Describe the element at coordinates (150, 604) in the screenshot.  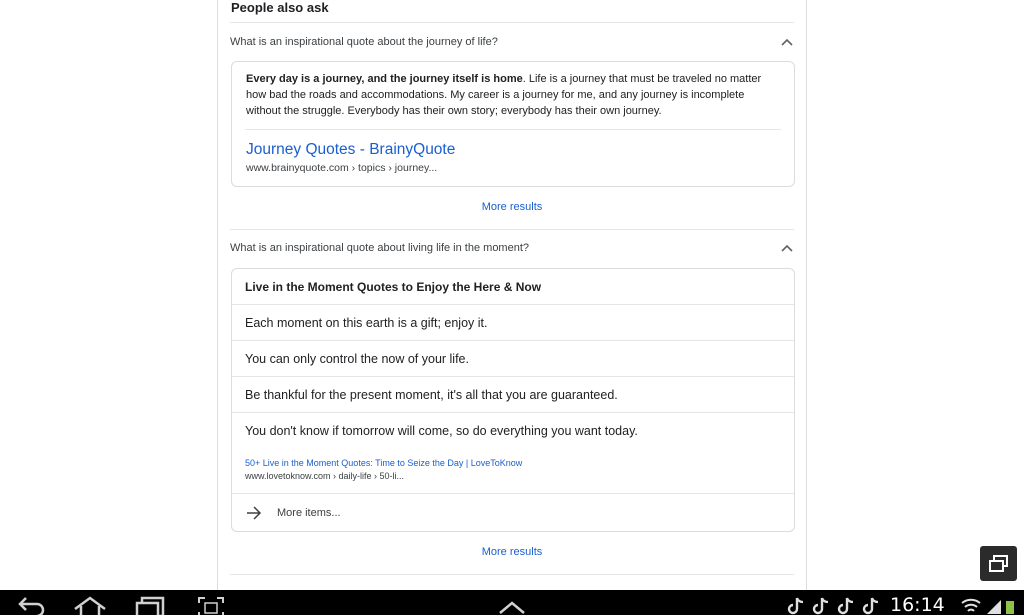
I see `recents-icon` at that location.